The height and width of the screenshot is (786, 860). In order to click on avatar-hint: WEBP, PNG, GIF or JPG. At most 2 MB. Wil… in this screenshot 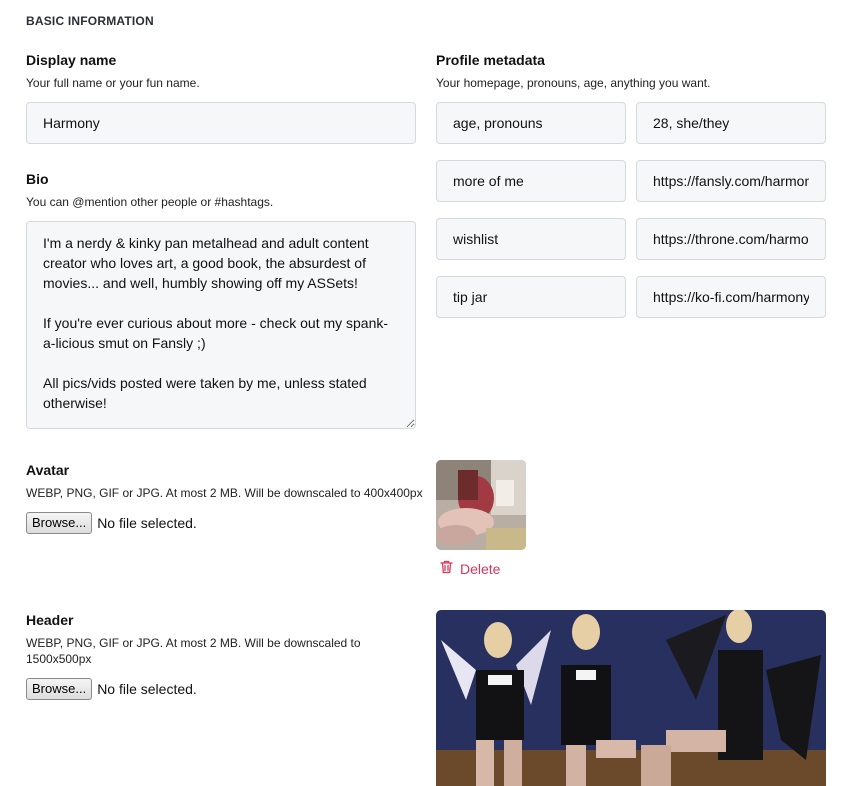, I will do `click(224, 493)`.